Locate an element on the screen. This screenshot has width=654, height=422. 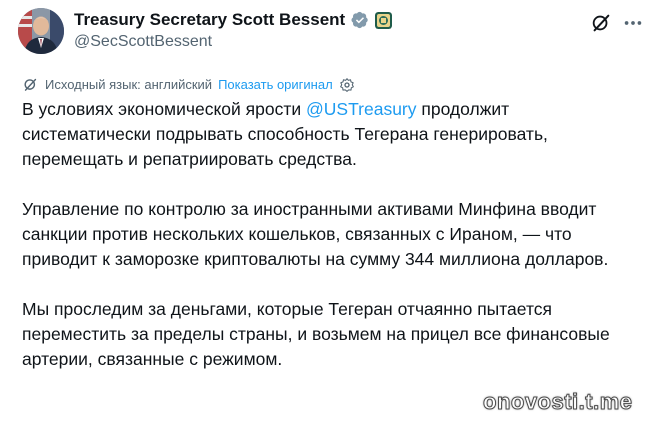
show-original-link: Показать оригинал is located at coordinates (275, 84).